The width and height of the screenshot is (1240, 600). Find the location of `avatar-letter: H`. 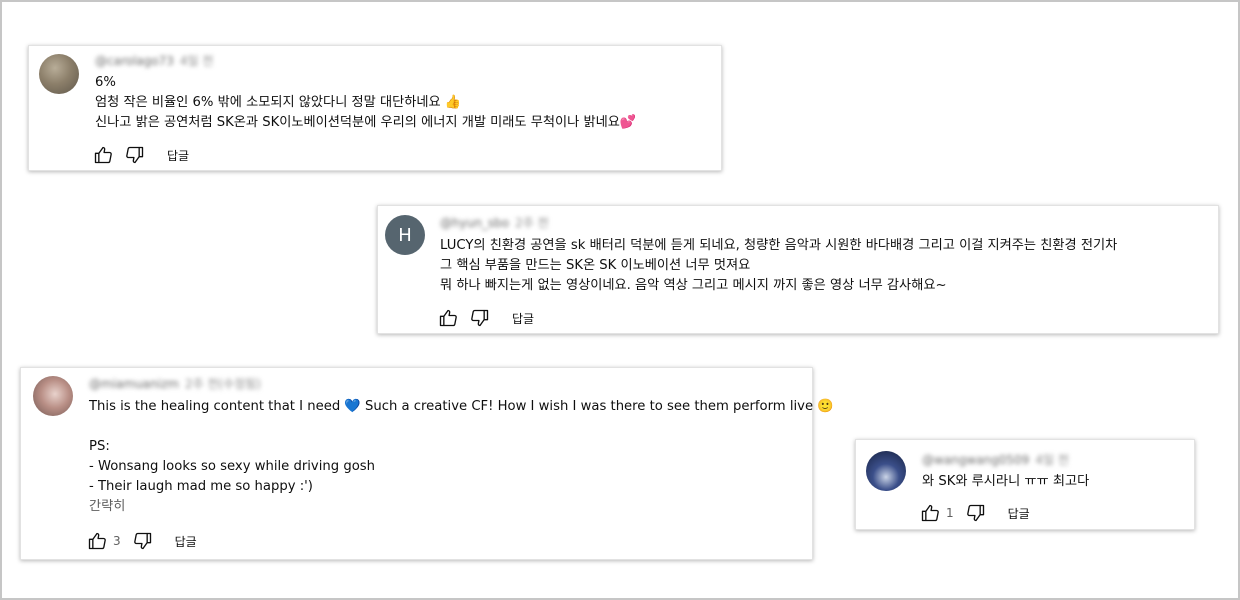

avatar-letter: H is located at coordinates (405, 235).